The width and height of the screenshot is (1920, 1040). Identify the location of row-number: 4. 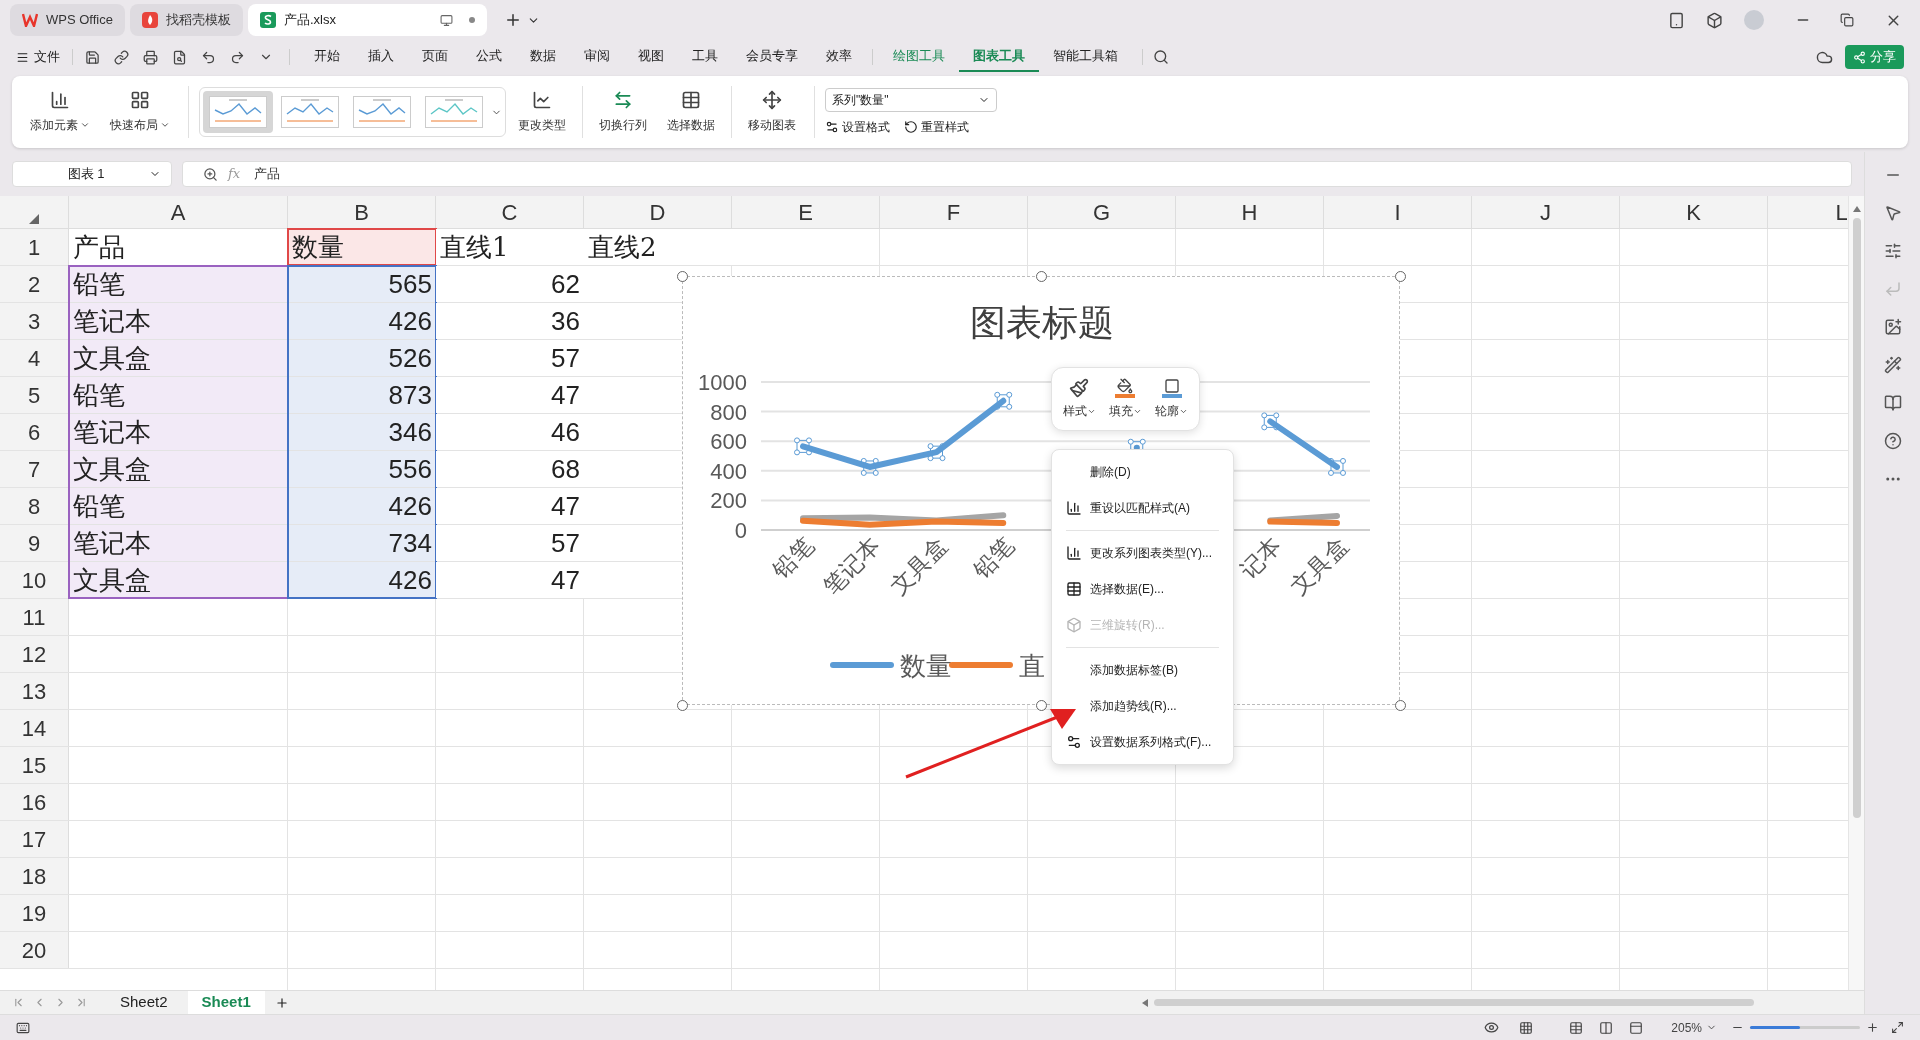
(34, 358).